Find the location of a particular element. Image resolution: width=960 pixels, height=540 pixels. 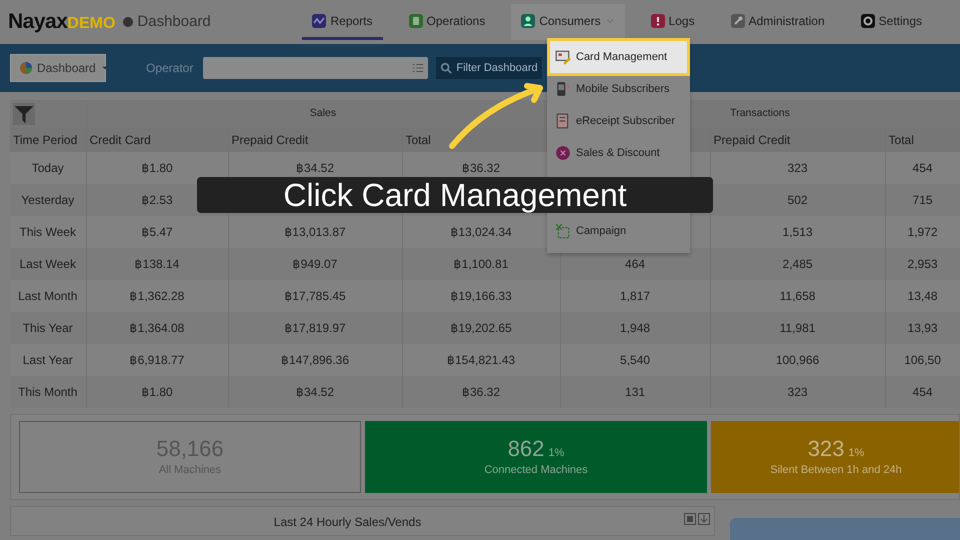

receipt-icon is located at coordinates (563, 121).